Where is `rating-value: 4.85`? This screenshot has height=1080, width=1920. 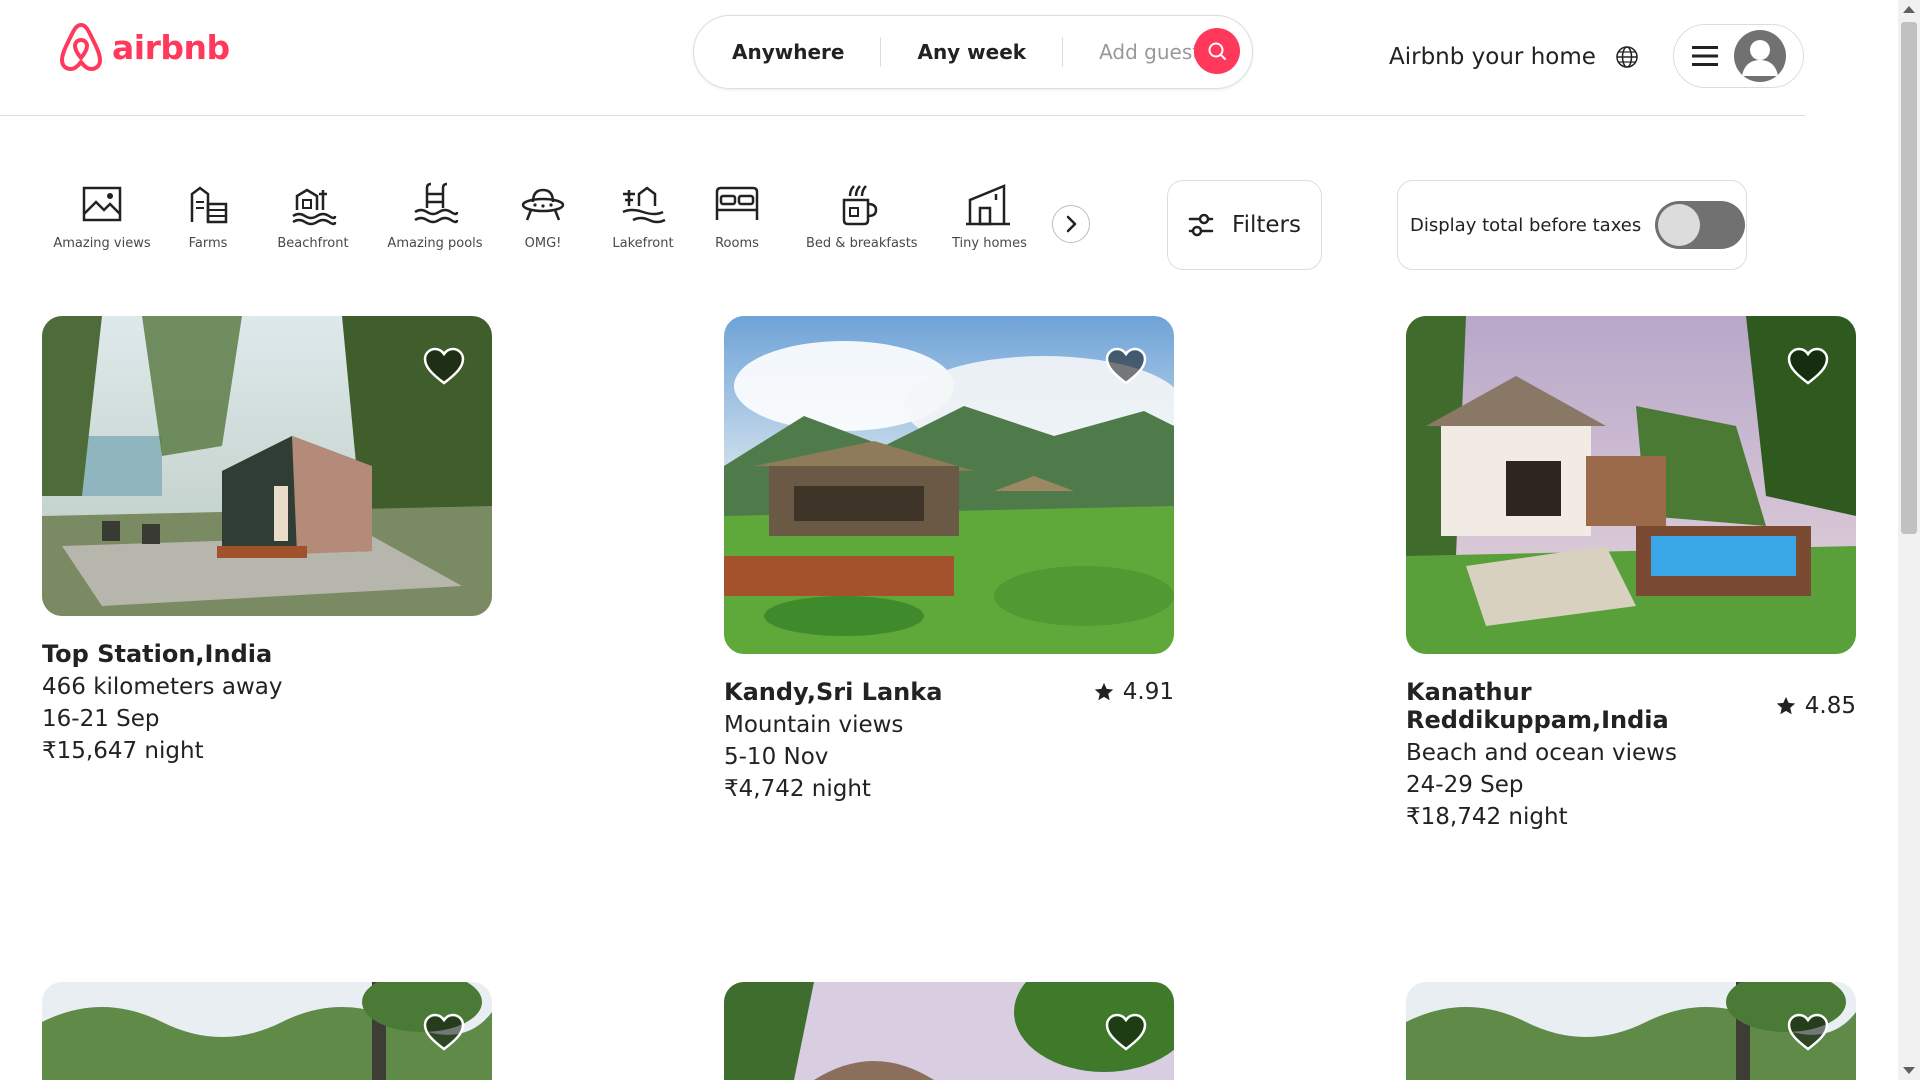 rating-value: 4.85 is located at coordinates (1830, 706).